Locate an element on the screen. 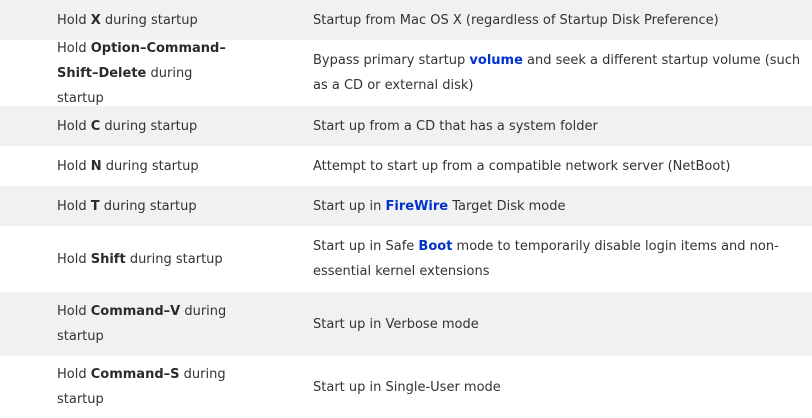 The height and width of the screenshot is (418, 812). description-text: Start up in Safe is located at coordinates (366, 246).